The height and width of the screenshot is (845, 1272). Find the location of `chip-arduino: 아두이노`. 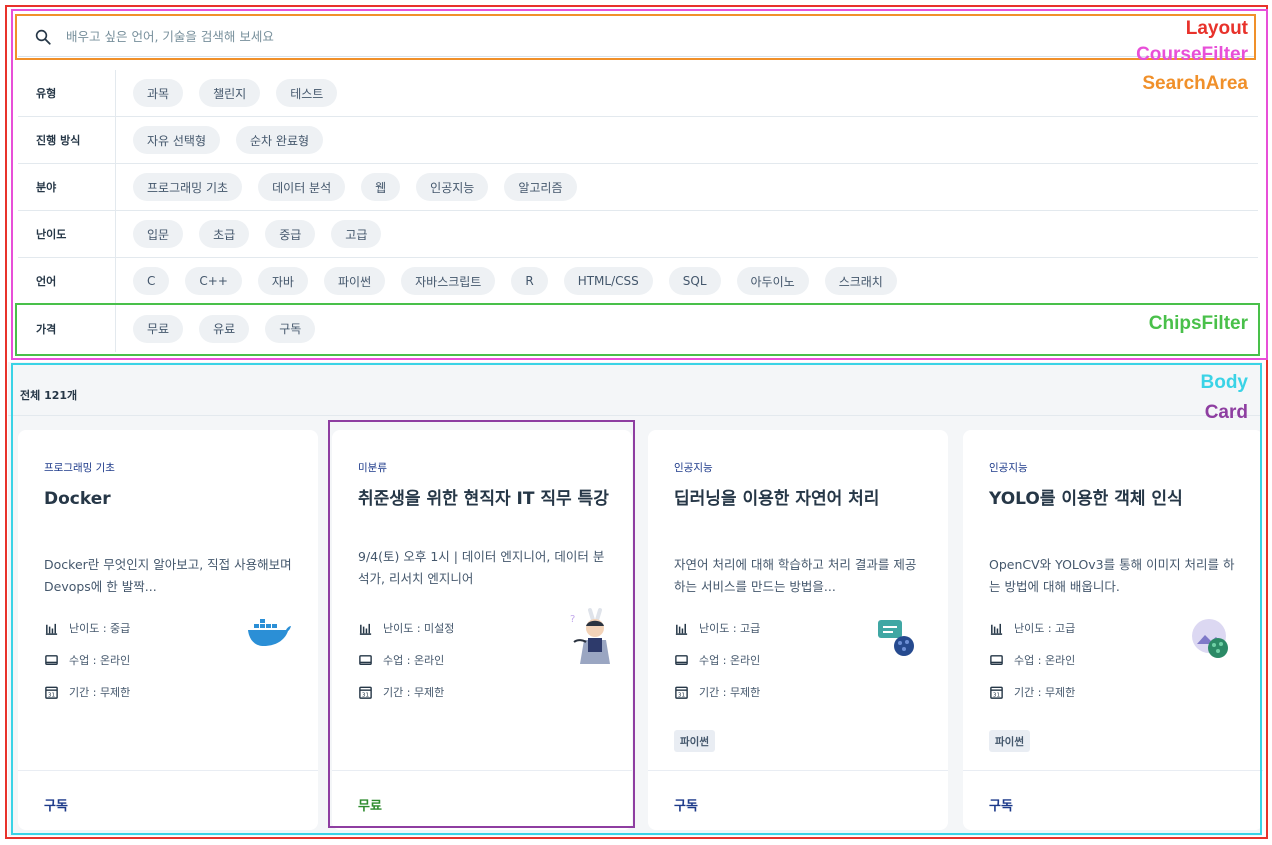

chip-arduino: 아두이노 is located at coordinates (772, 281).